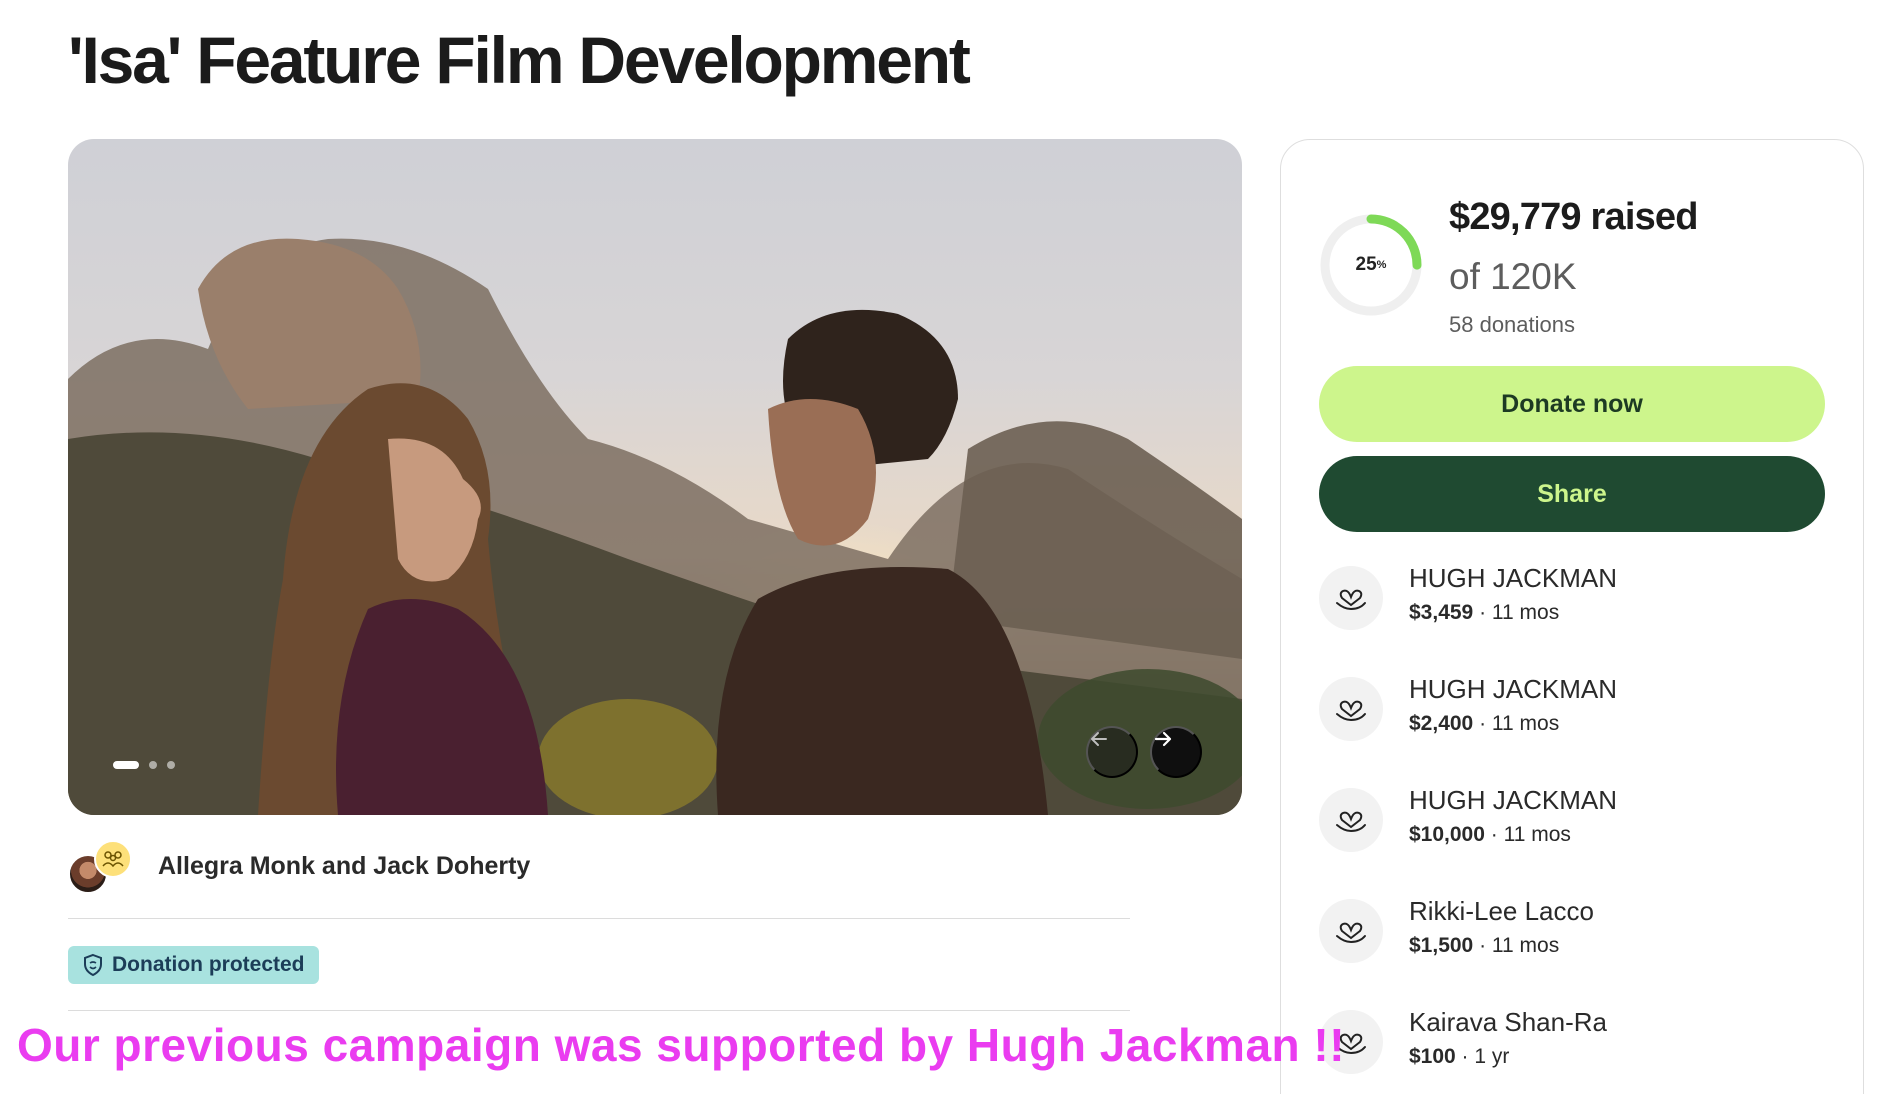 Image resolution: width=1888 pixels, height=1094 pixels. Describe the element at coordinates (144, 765) in the screenshot. I see `carousel-indicator` at that location.